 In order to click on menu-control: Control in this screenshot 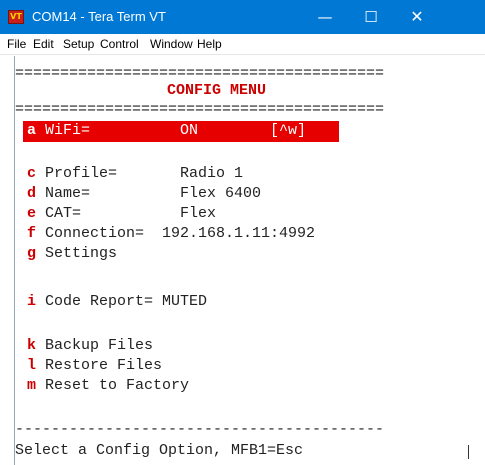, I will do `click(119, 44)`.